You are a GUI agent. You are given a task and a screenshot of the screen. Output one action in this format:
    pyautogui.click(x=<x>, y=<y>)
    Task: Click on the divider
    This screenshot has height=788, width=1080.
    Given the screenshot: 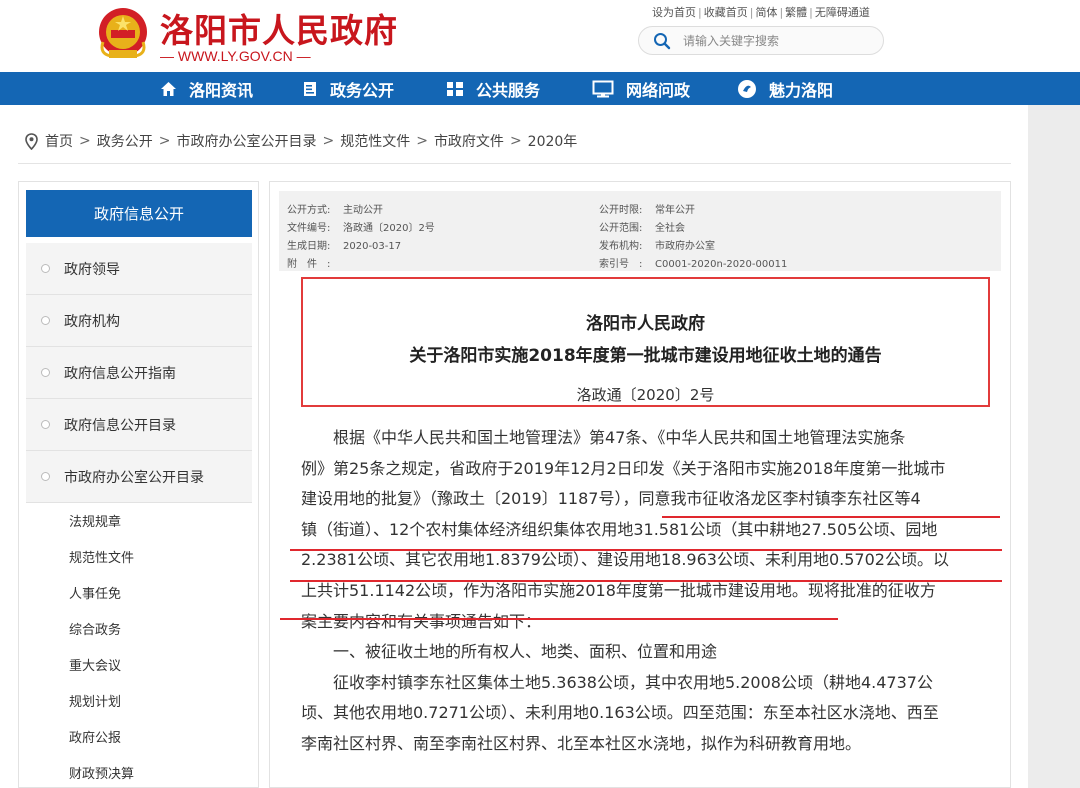 What is the action you would take?
    pyautogui.click(x=514, y=163)
    